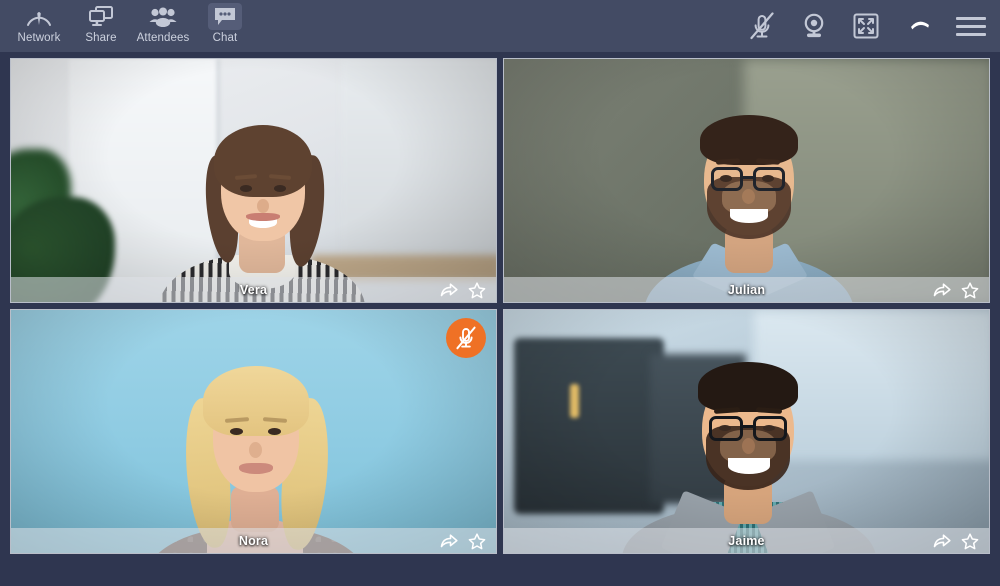  I want to click on mute-badge, so click(466, 338).